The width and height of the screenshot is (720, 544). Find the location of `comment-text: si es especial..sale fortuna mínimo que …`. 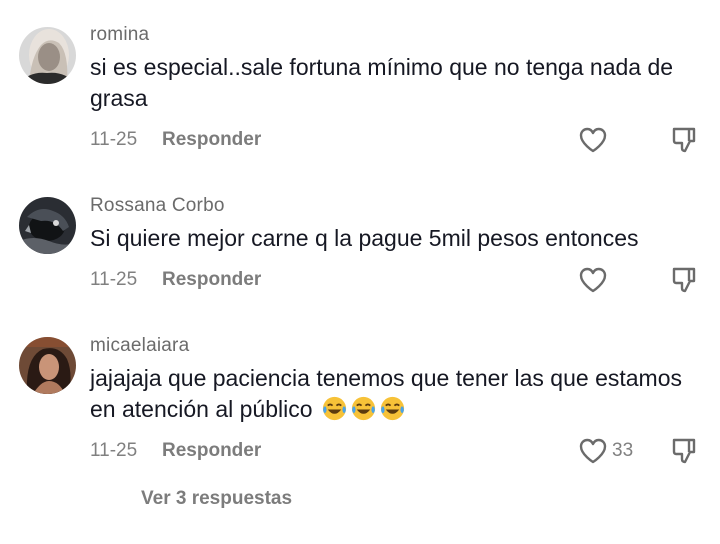

comment-text: si es especial..sale fortuna mínimo que … is located at coordinates (382, 82).